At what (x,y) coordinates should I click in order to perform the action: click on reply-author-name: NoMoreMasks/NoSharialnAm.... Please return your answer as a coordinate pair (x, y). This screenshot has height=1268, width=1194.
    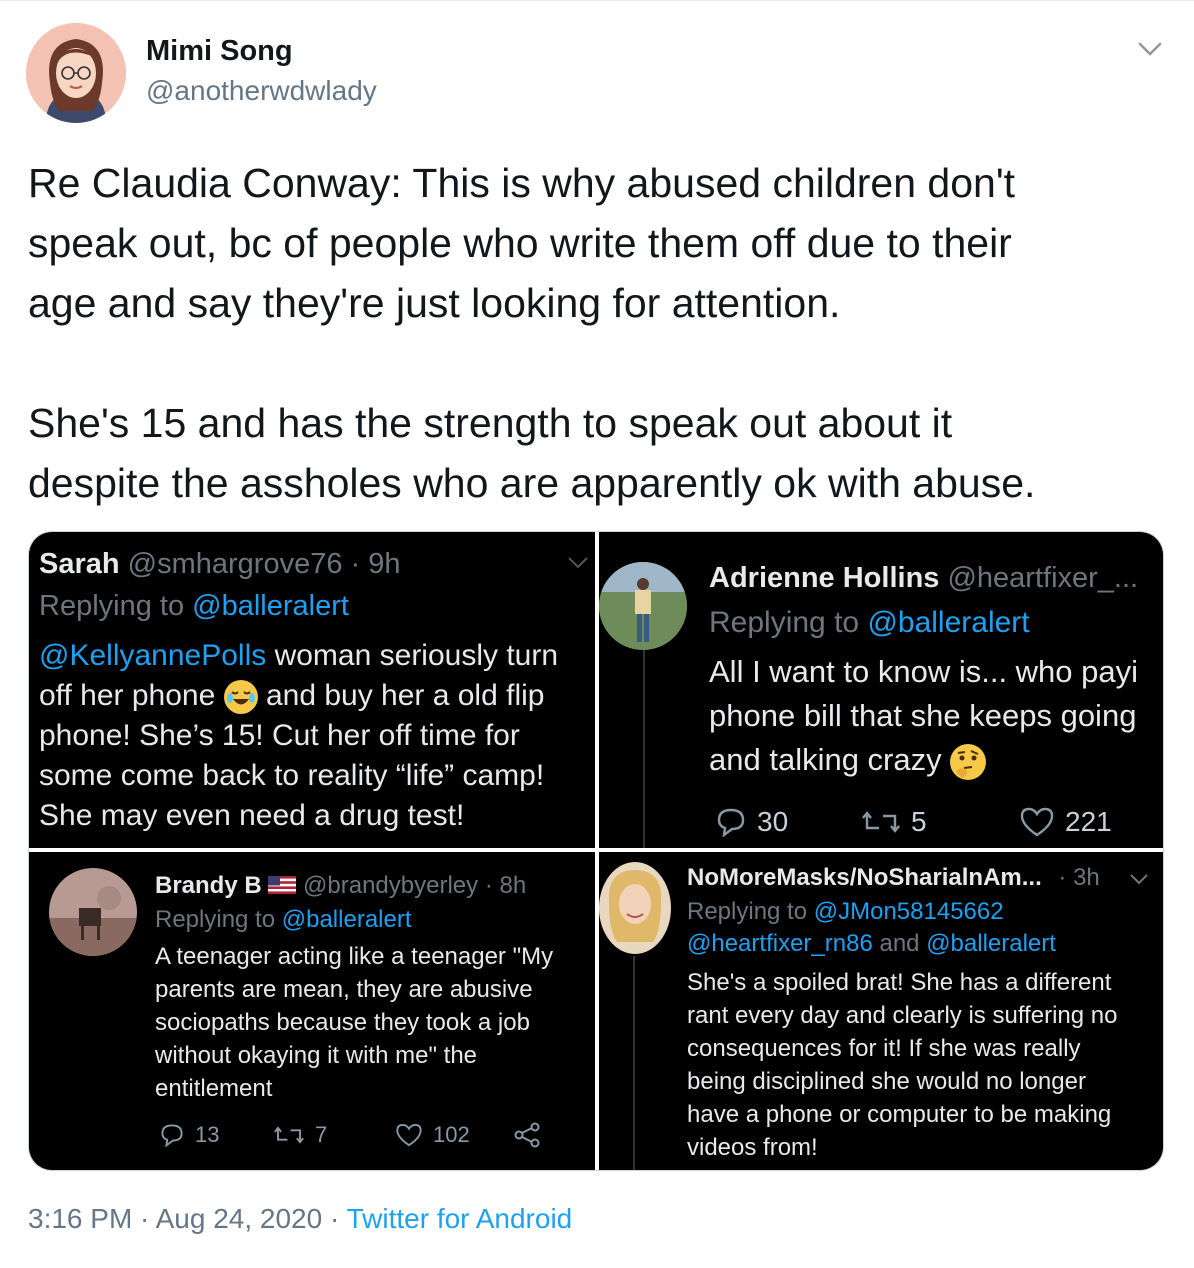
    Looking at the image, I should click on (864, 877).